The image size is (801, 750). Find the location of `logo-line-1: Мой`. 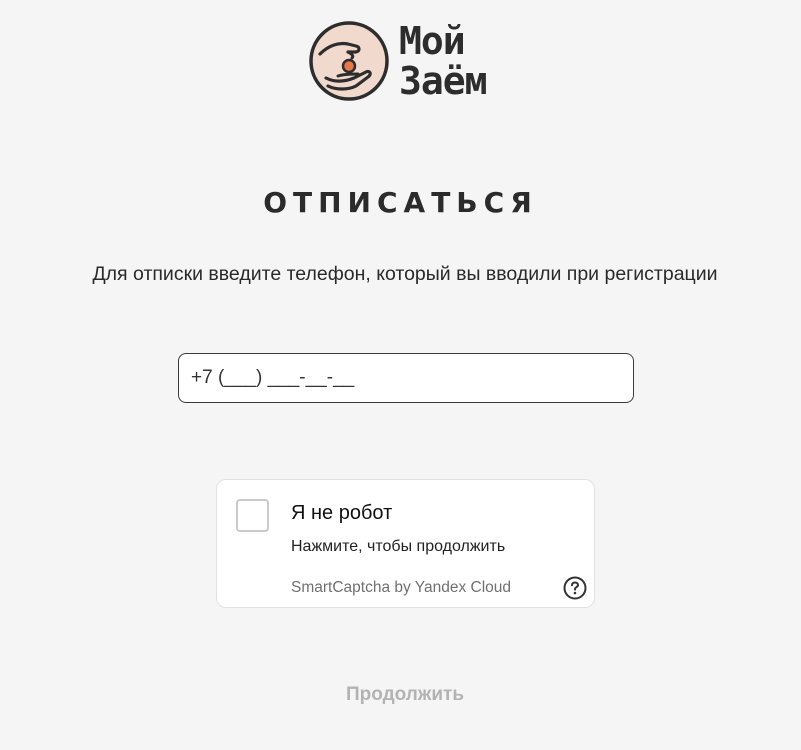

logo-line-1: Мой is located at coordinates (432, 41).